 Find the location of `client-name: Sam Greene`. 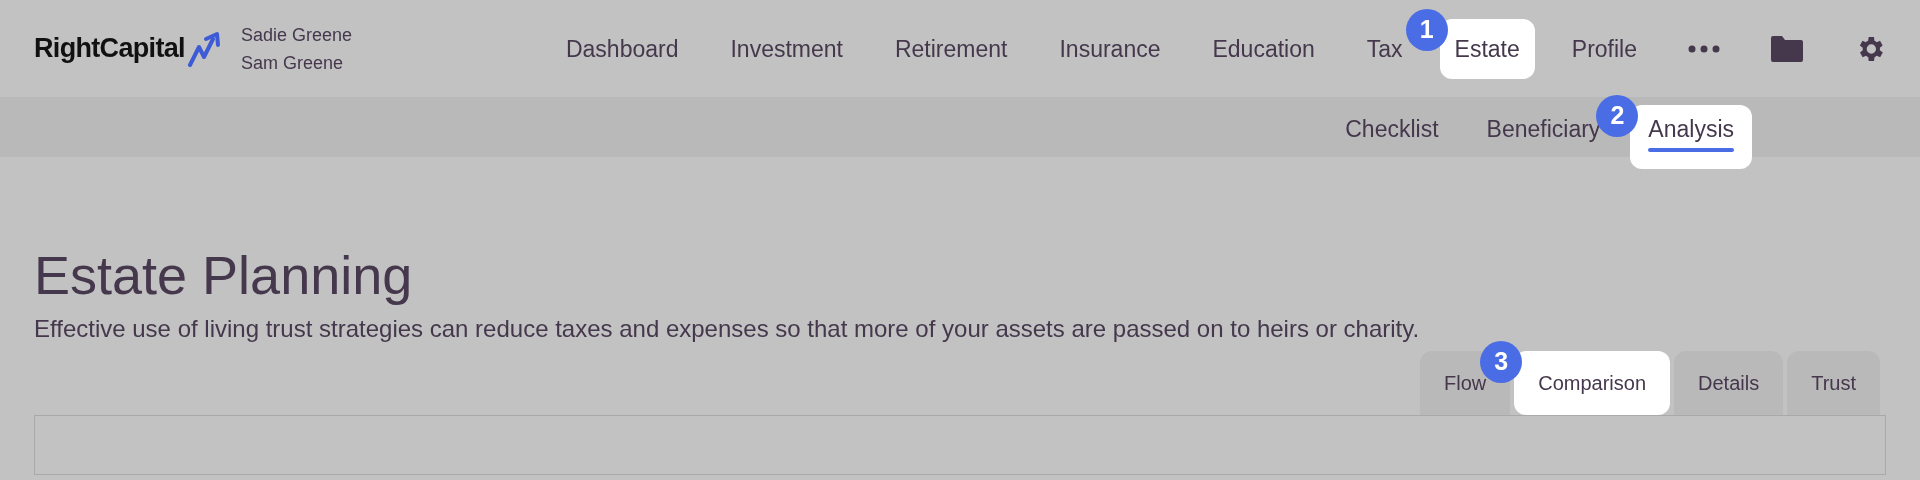

client-name: Sam Greene is located at coordinates (292, 62).